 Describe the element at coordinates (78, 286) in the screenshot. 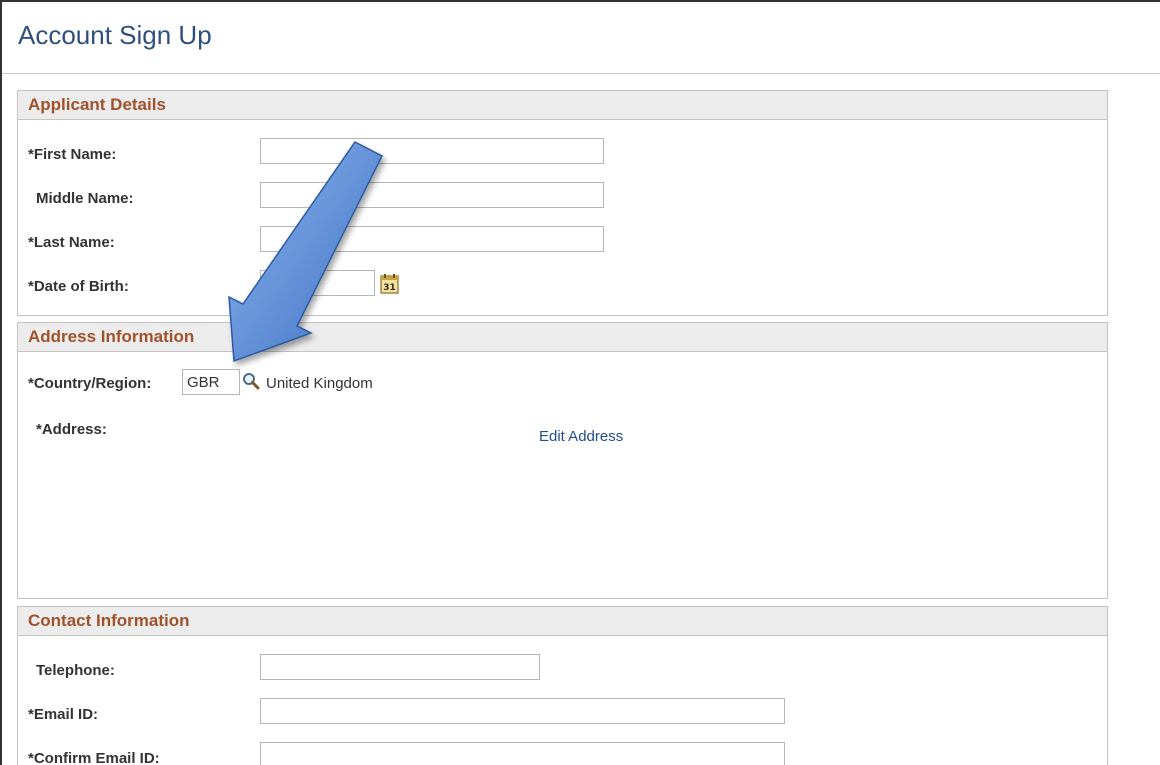

I see `date-of-birth-label: *Date of Birth:` at that location.